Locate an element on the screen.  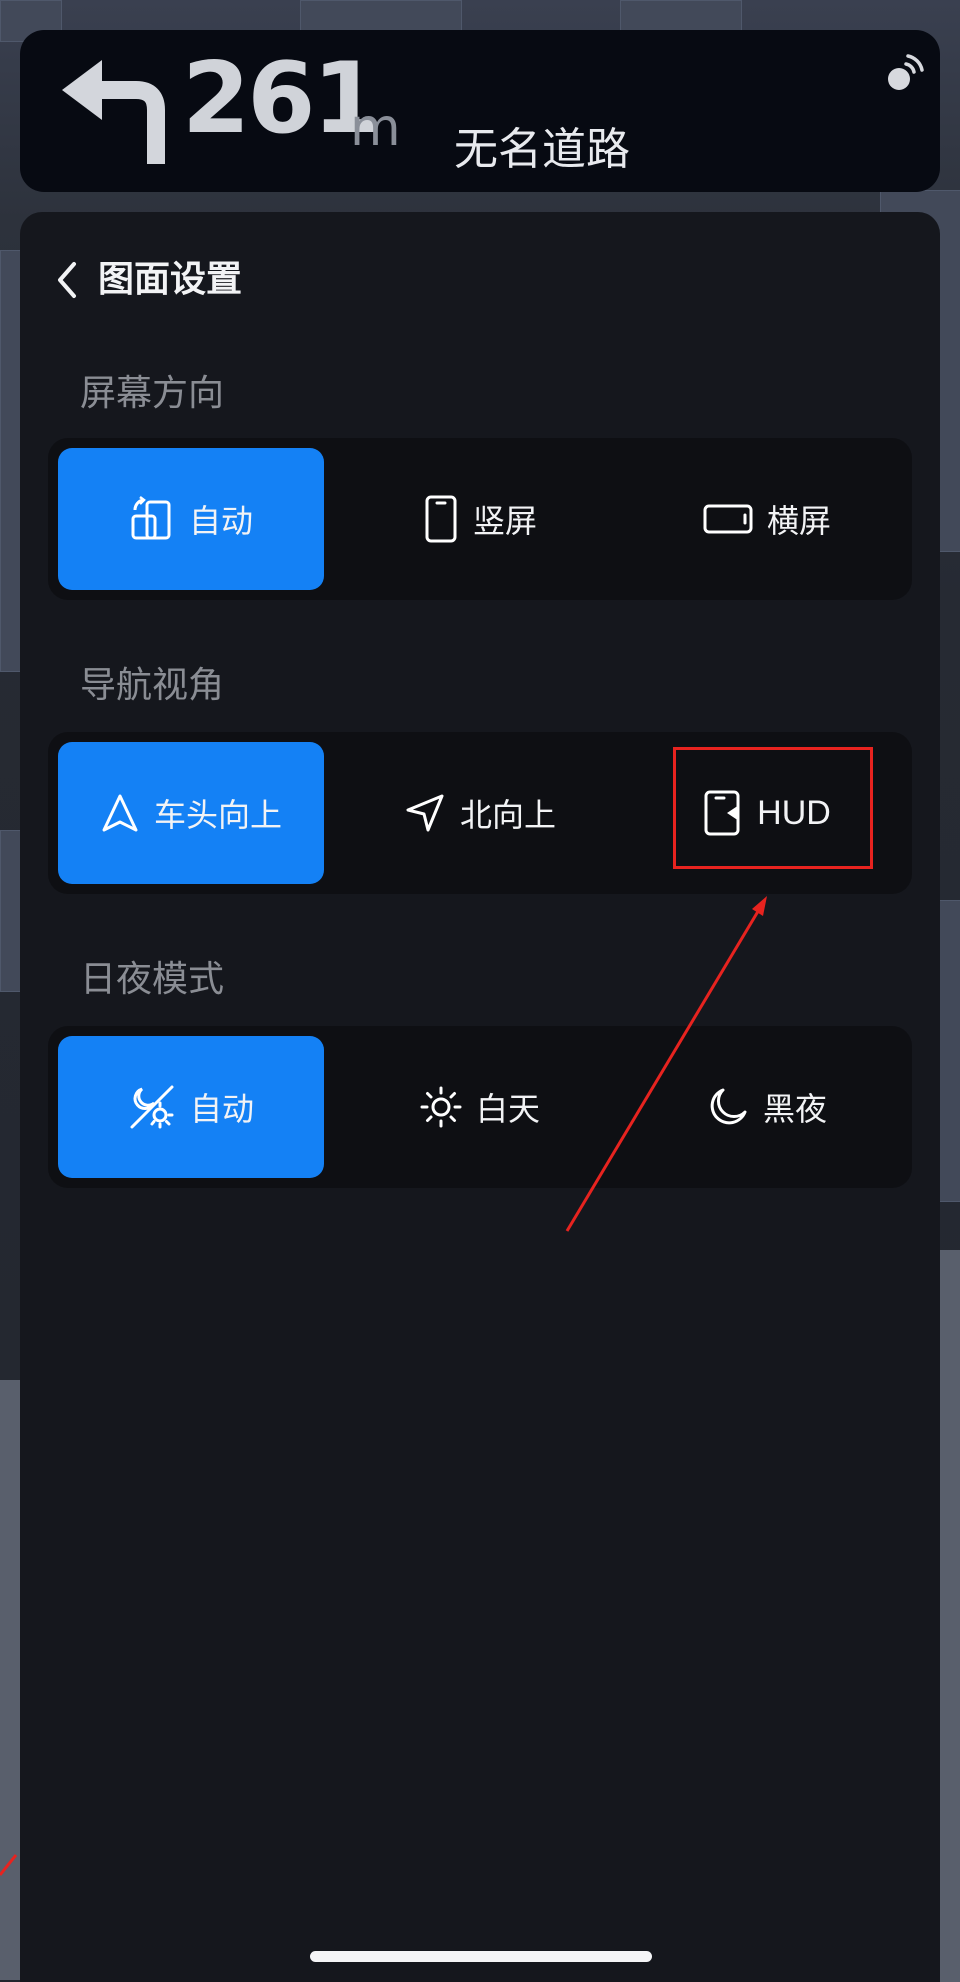
view-option-heading-up: 车头向上 is located at coordinates (191, 813).